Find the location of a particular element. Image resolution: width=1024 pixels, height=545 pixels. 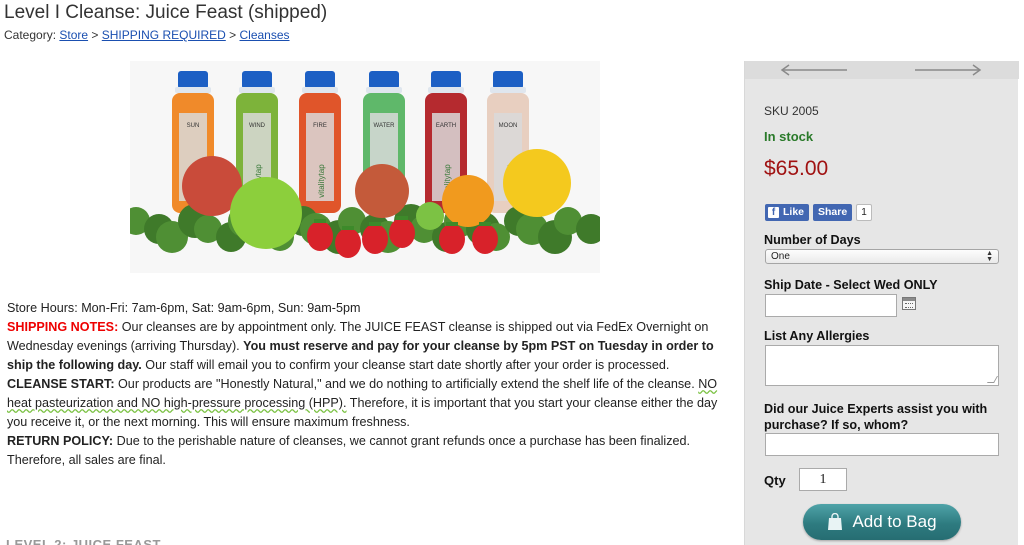

orange is located at coordinates (468, 201).